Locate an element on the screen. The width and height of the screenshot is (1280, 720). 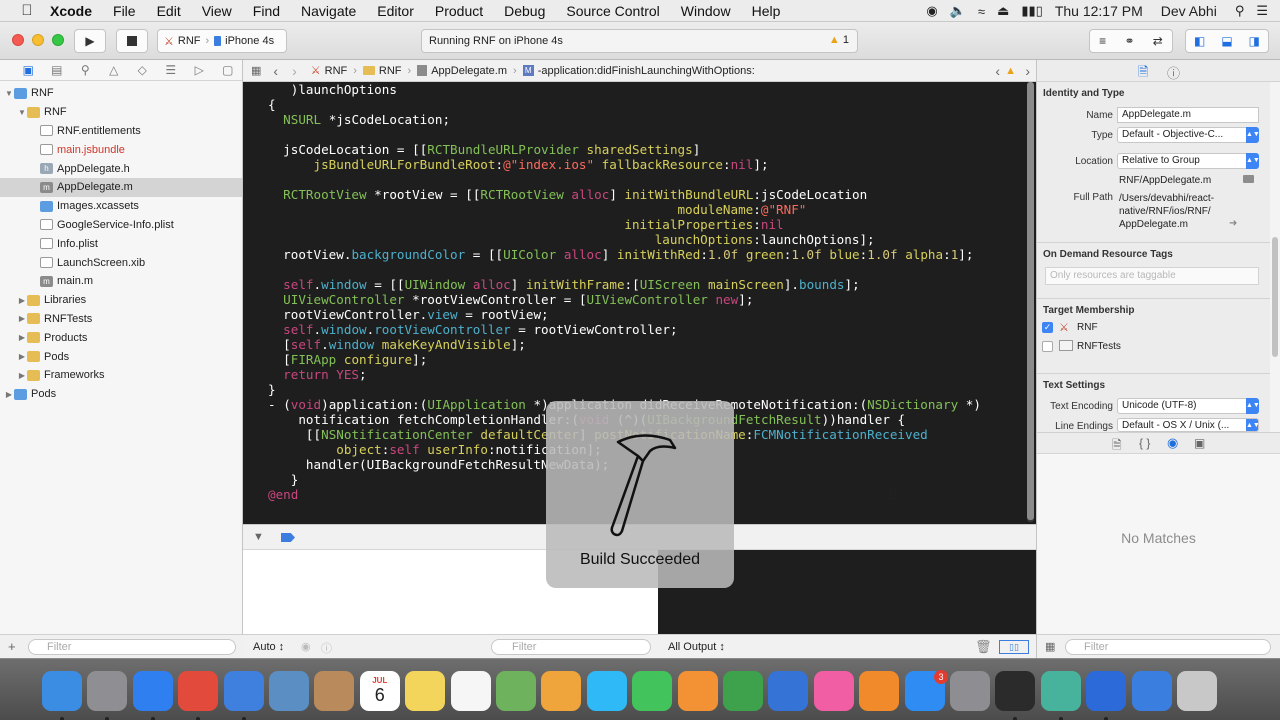
symbol-navigator-tab-icon: ▤ is located at coordinates (57, 70).